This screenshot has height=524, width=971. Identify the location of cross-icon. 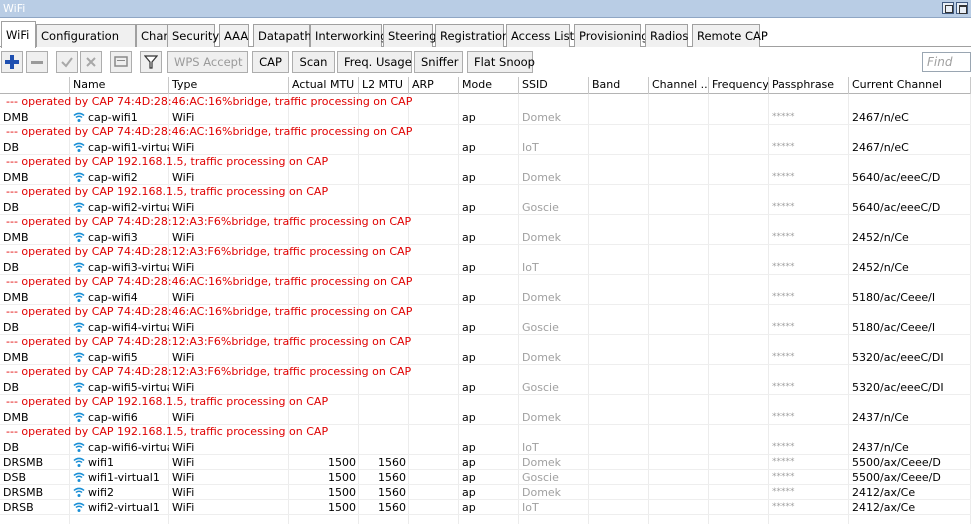
(91, 62).